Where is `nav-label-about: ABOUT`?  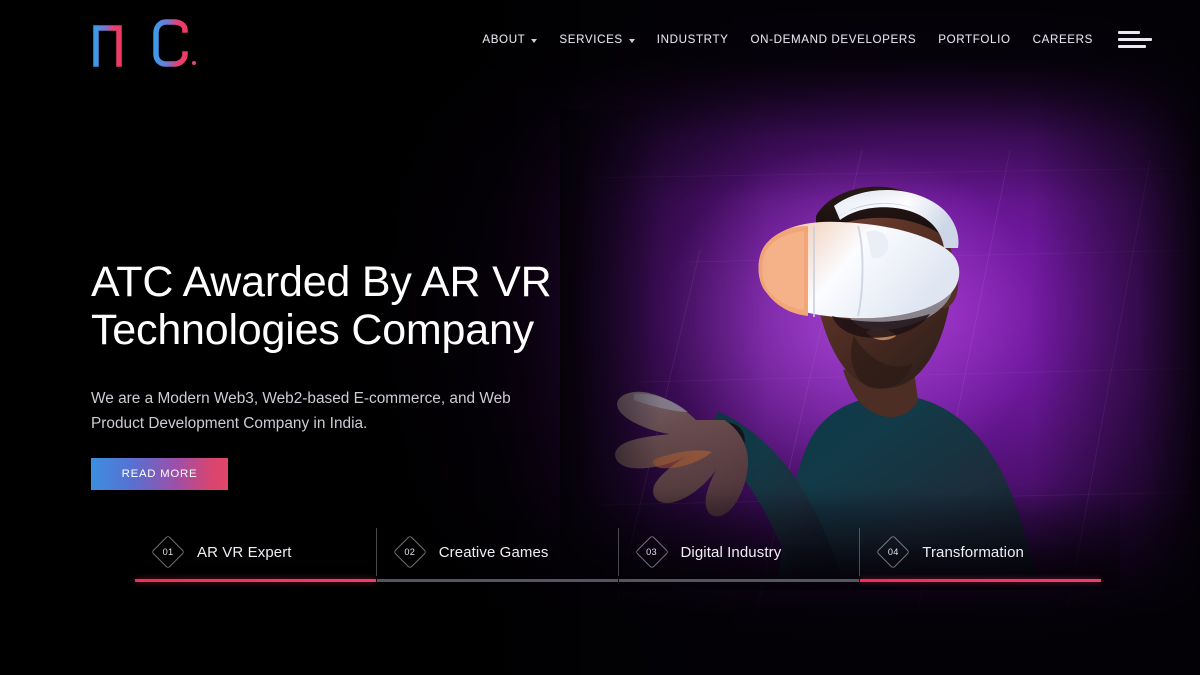 nav-label-about: ABOUT is located at coordinates (504, 39).